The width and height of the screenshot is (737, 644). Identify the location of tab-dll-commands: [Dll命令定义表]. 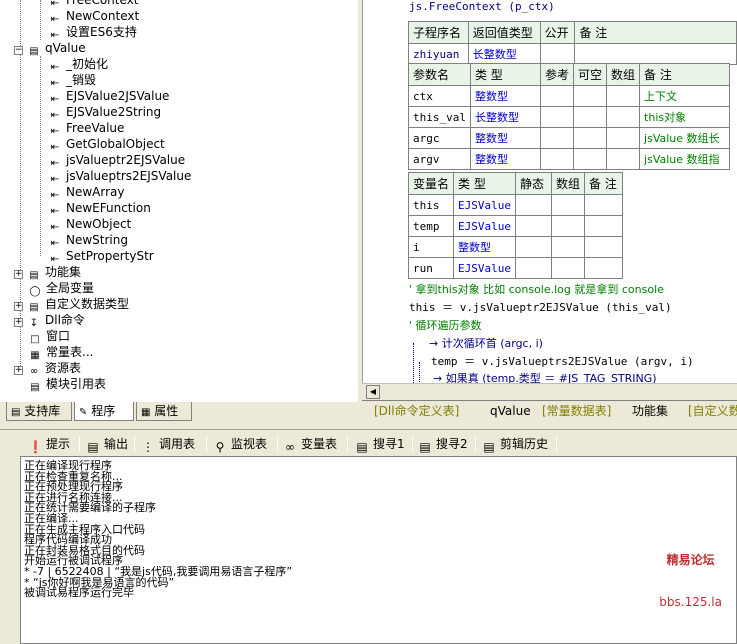
(416, 412).